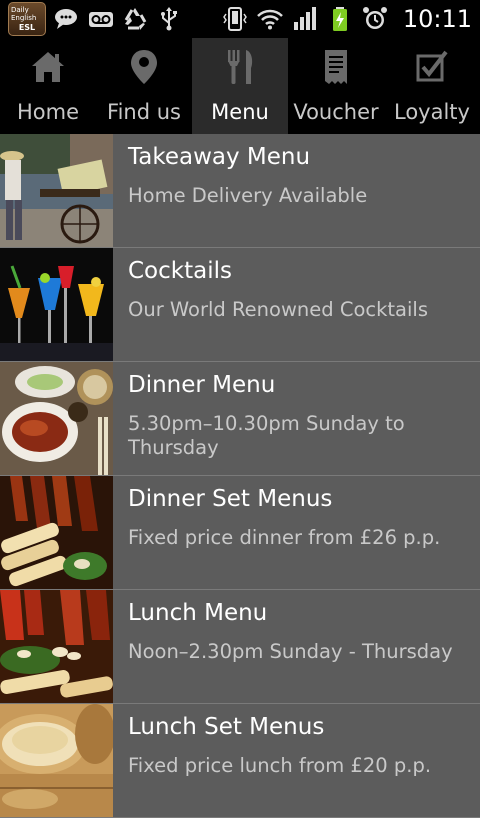  I want to click on item-title: Cocktails, so click(180, 271).